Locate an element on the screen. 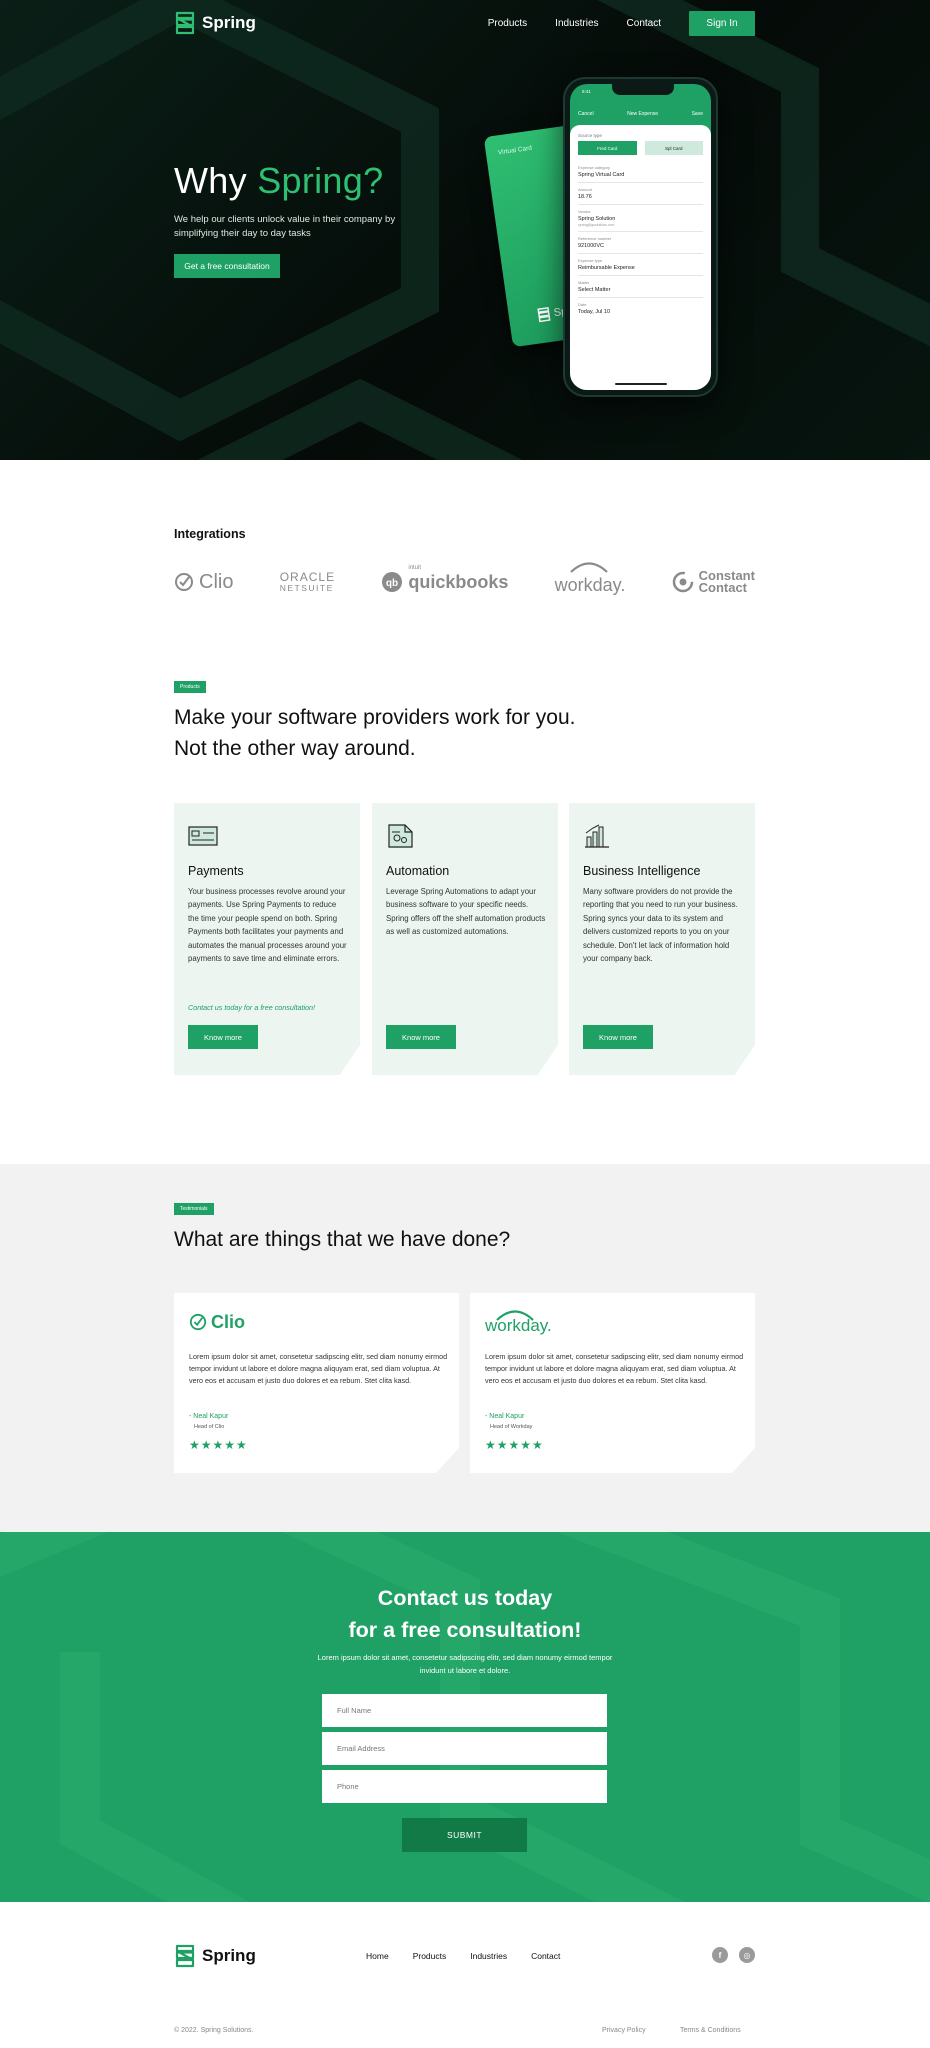 This screenshot has height=2048, width=930. phone-field-value: Reimbursable Expense is located at coordinates (606, 268).